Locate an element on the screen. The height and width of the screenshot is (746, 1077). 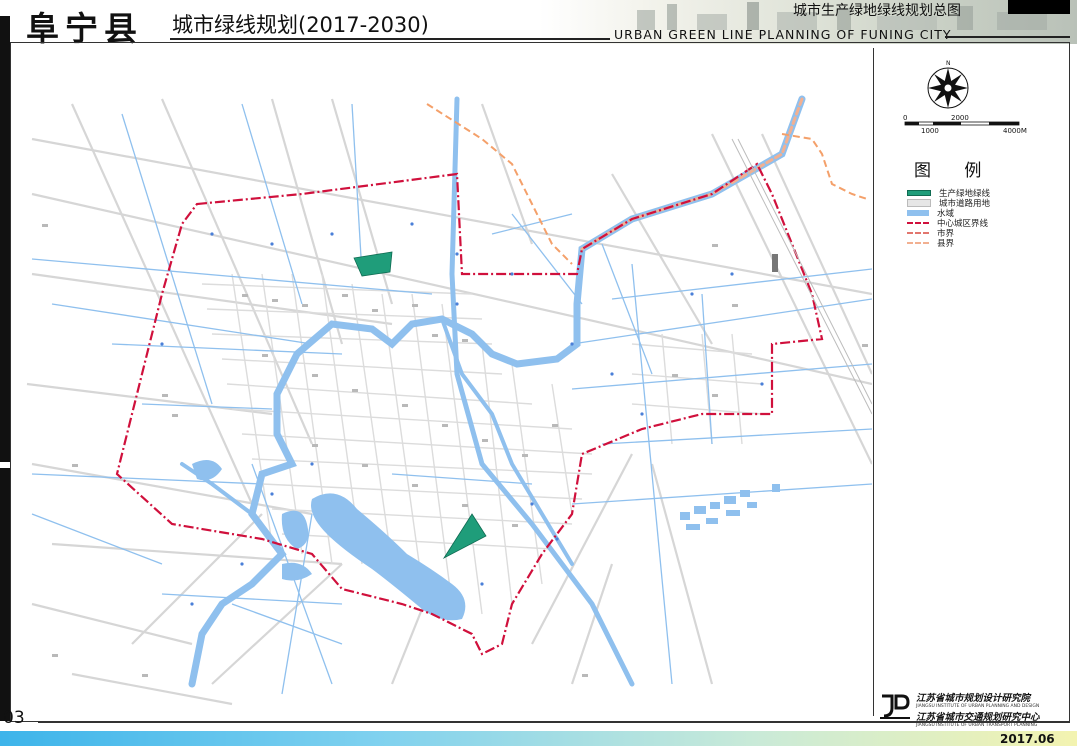
sheet-title: 城市生产绿地绿线规划总图 is located at coordinates (877, 11).